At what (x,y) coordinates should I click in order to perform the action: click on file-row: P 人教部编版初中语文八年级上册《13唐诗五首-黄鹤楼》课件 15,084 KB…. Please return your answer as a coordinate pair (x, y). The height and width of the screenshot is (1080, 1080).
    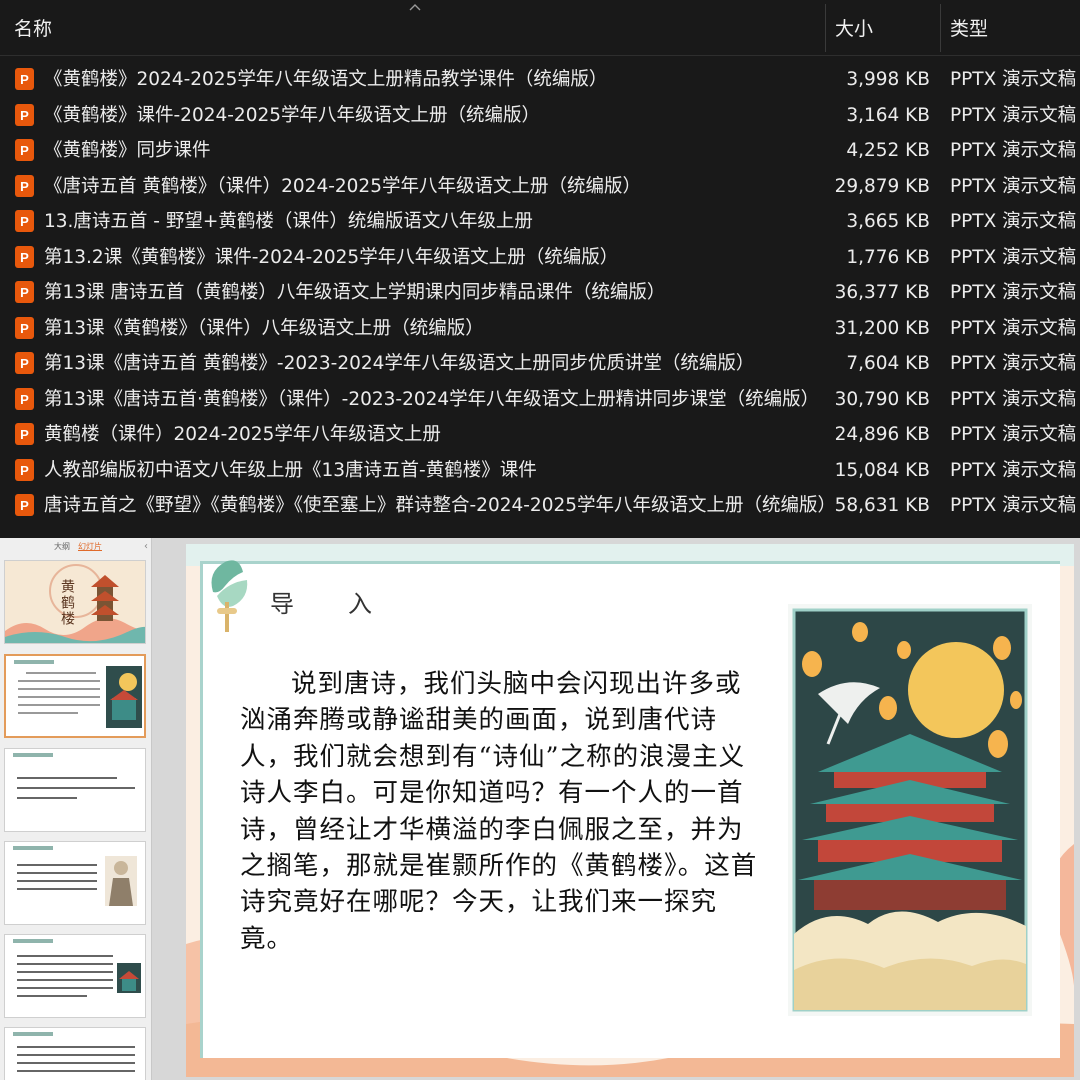
    Looking at the image, I should click on (540, 471).